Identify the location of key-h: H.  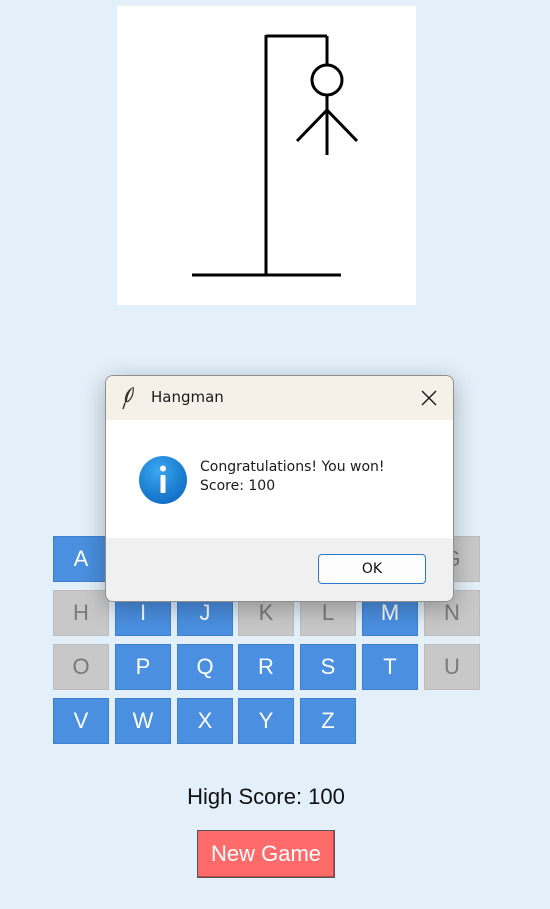
(81, 613).